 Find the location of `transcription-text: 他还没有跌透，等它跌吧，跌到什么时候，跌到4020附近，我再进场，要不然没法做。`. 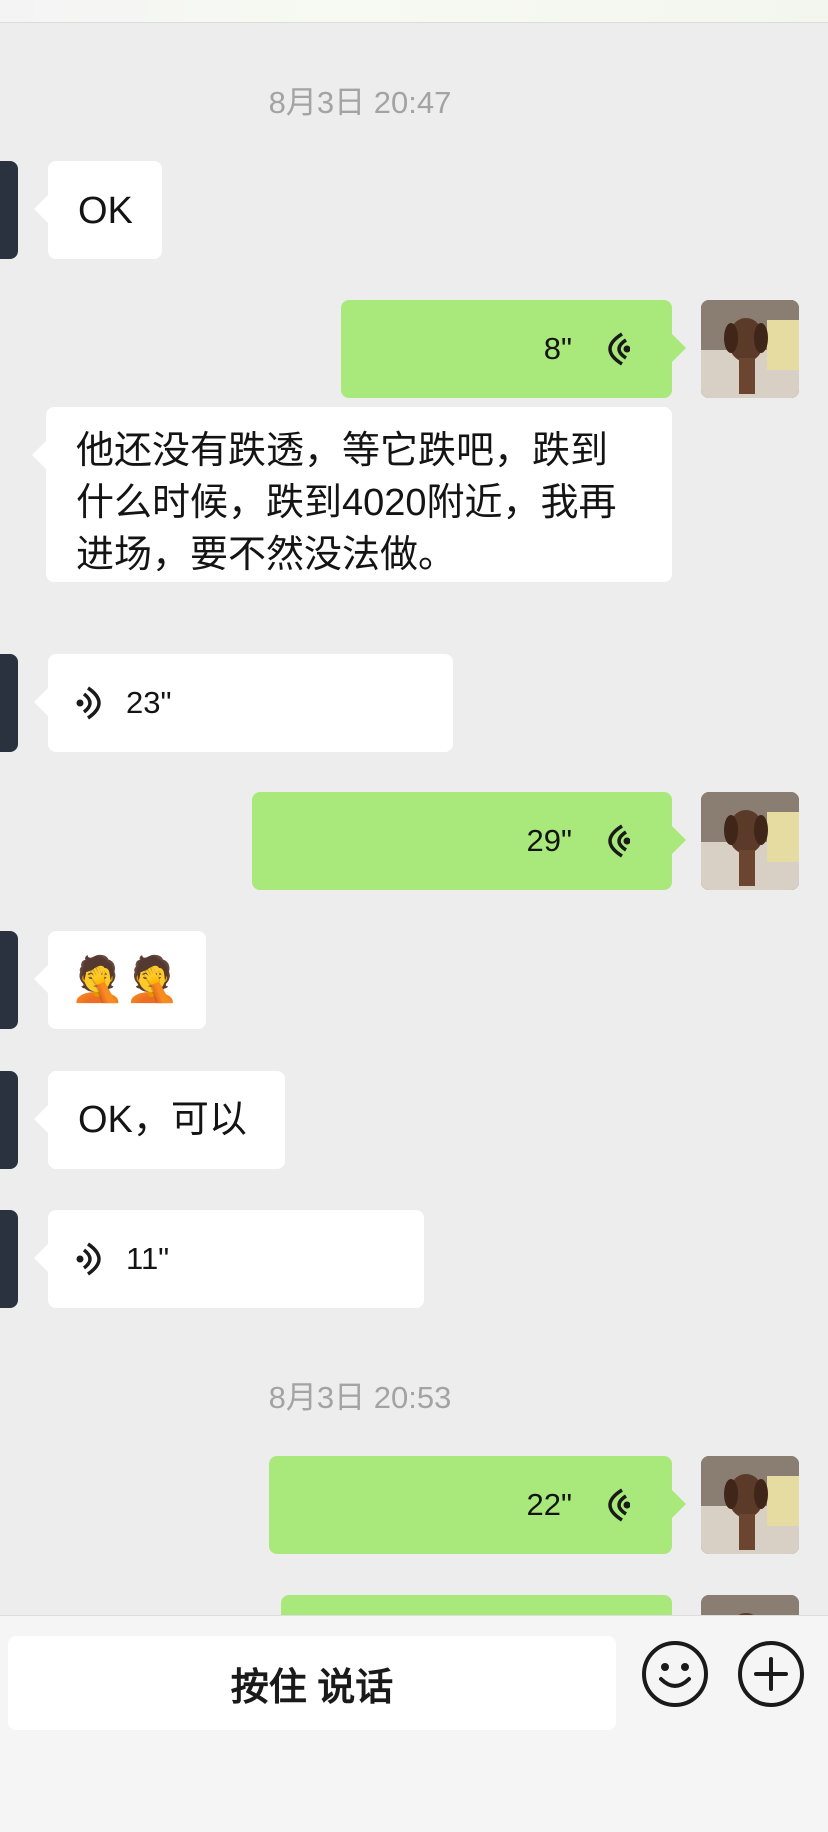

transcription-text: 他还没有跌透，等它跌吧，跌到什么时候，跌到4020附近，我再进场，要不然没法做。 is located at coordinates (346, 503).